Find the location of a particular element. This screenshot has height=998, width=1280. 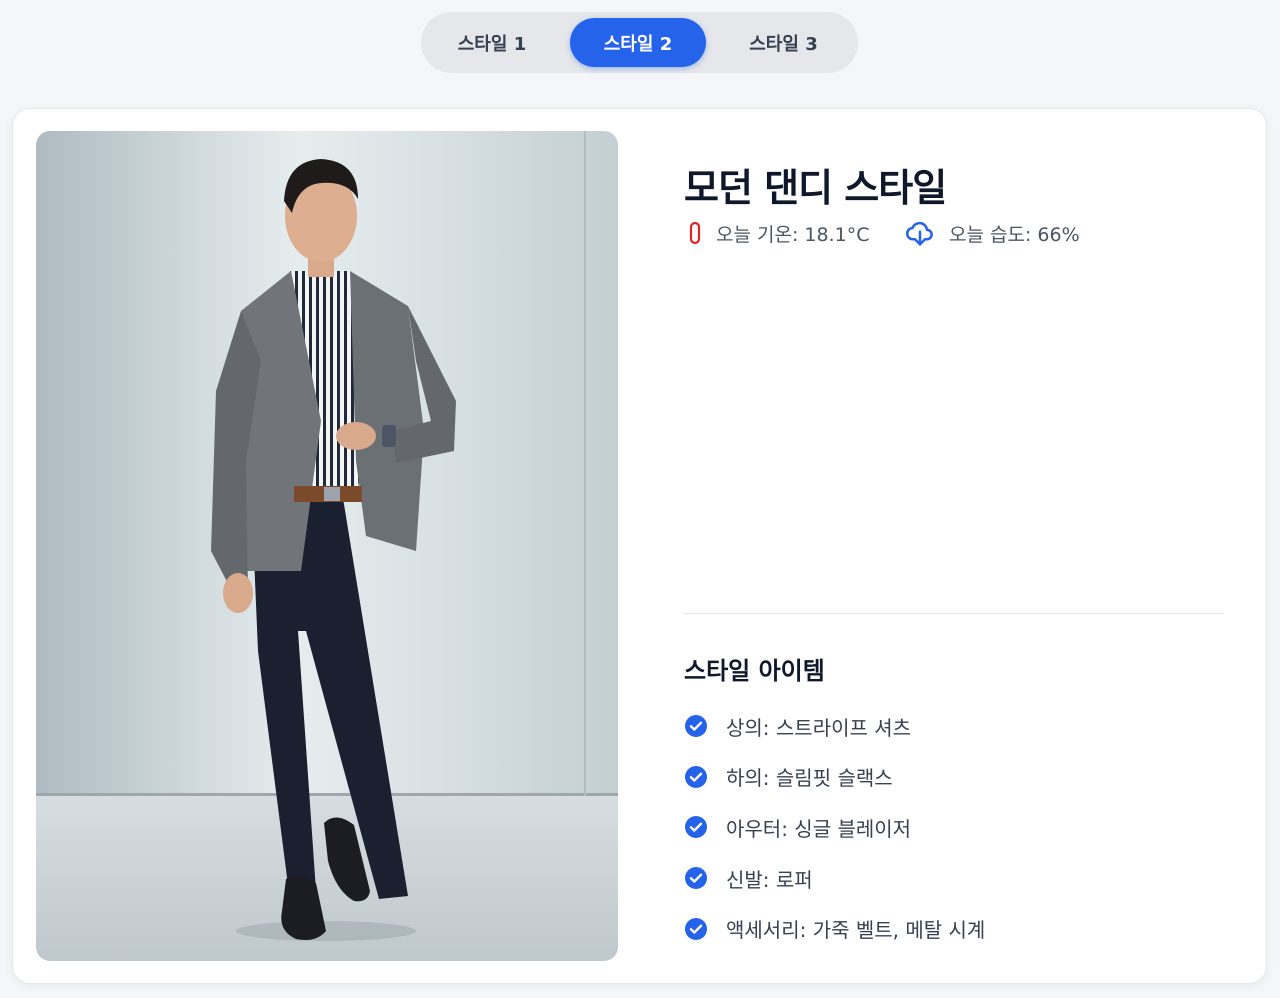

thermometer-icon is located at coordinates (695, 233).